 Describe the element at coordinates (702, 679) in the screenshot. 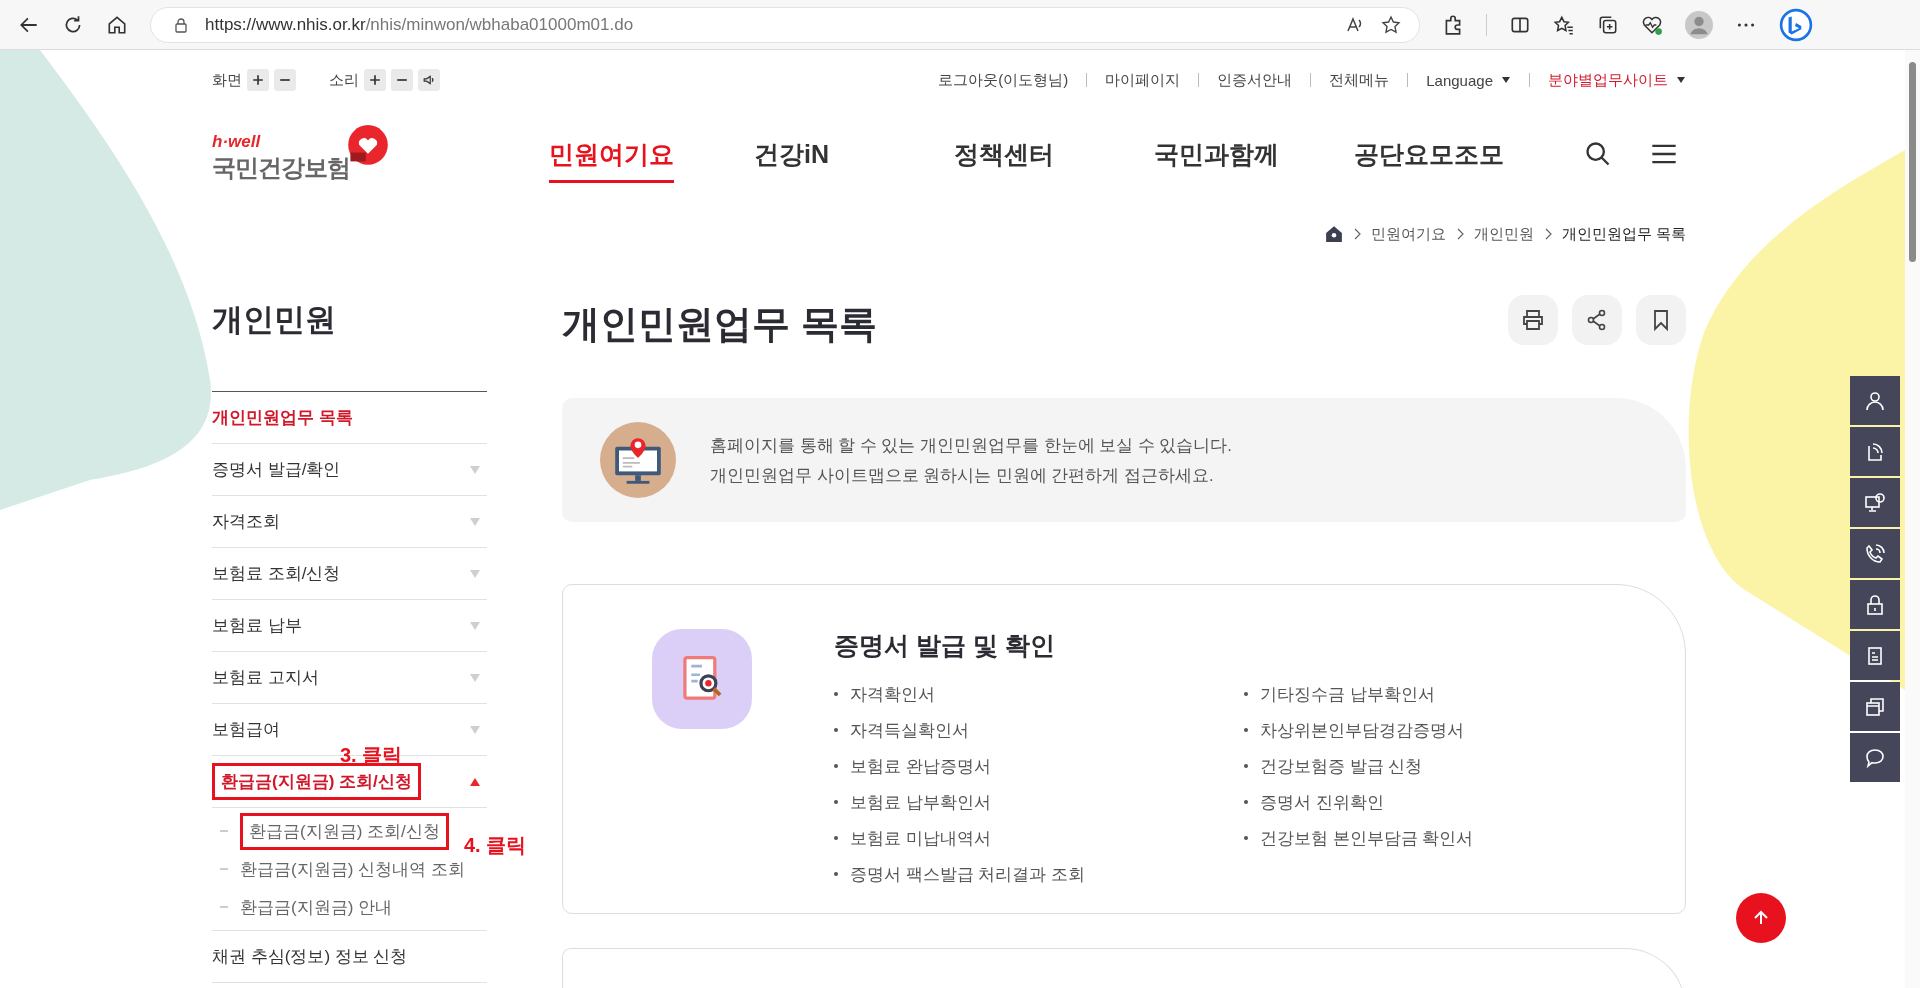

I see `document-search-icon` at that location.